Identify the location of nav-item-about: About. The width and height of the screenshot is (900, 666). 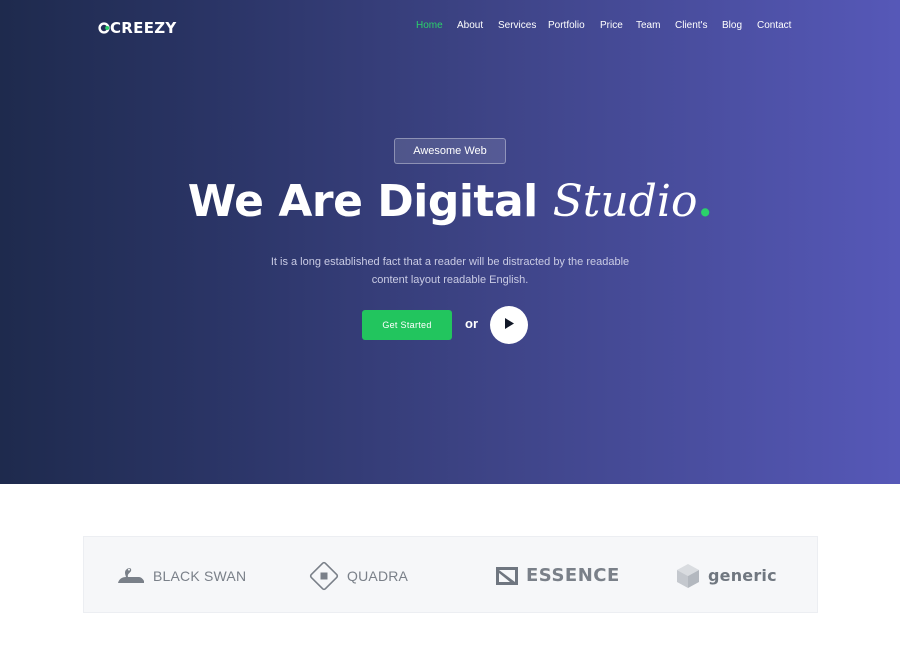
(470, 25).